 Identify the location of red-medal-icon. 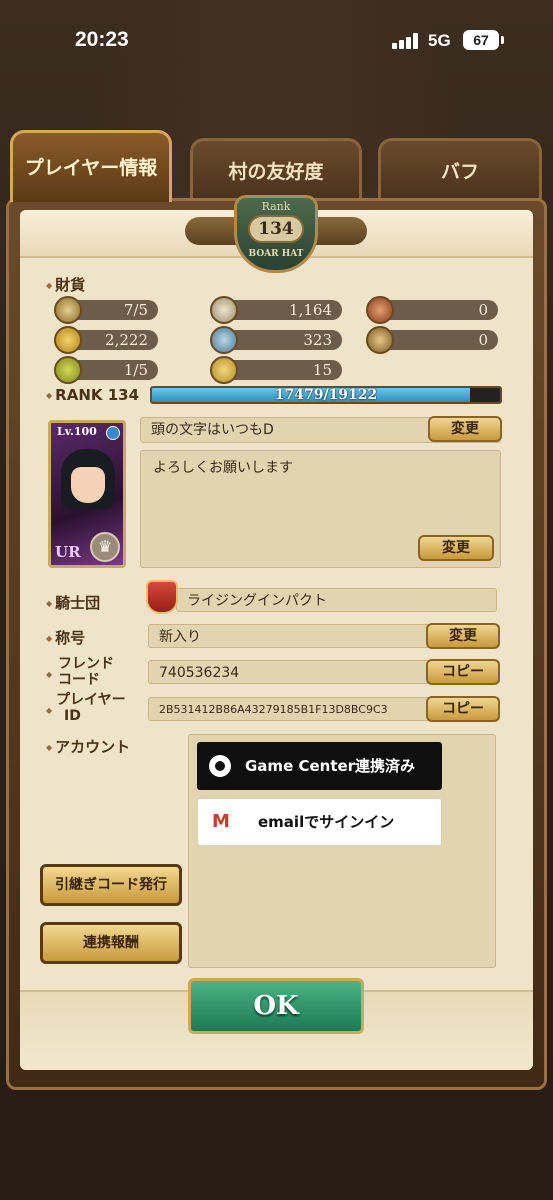
(380, 310).